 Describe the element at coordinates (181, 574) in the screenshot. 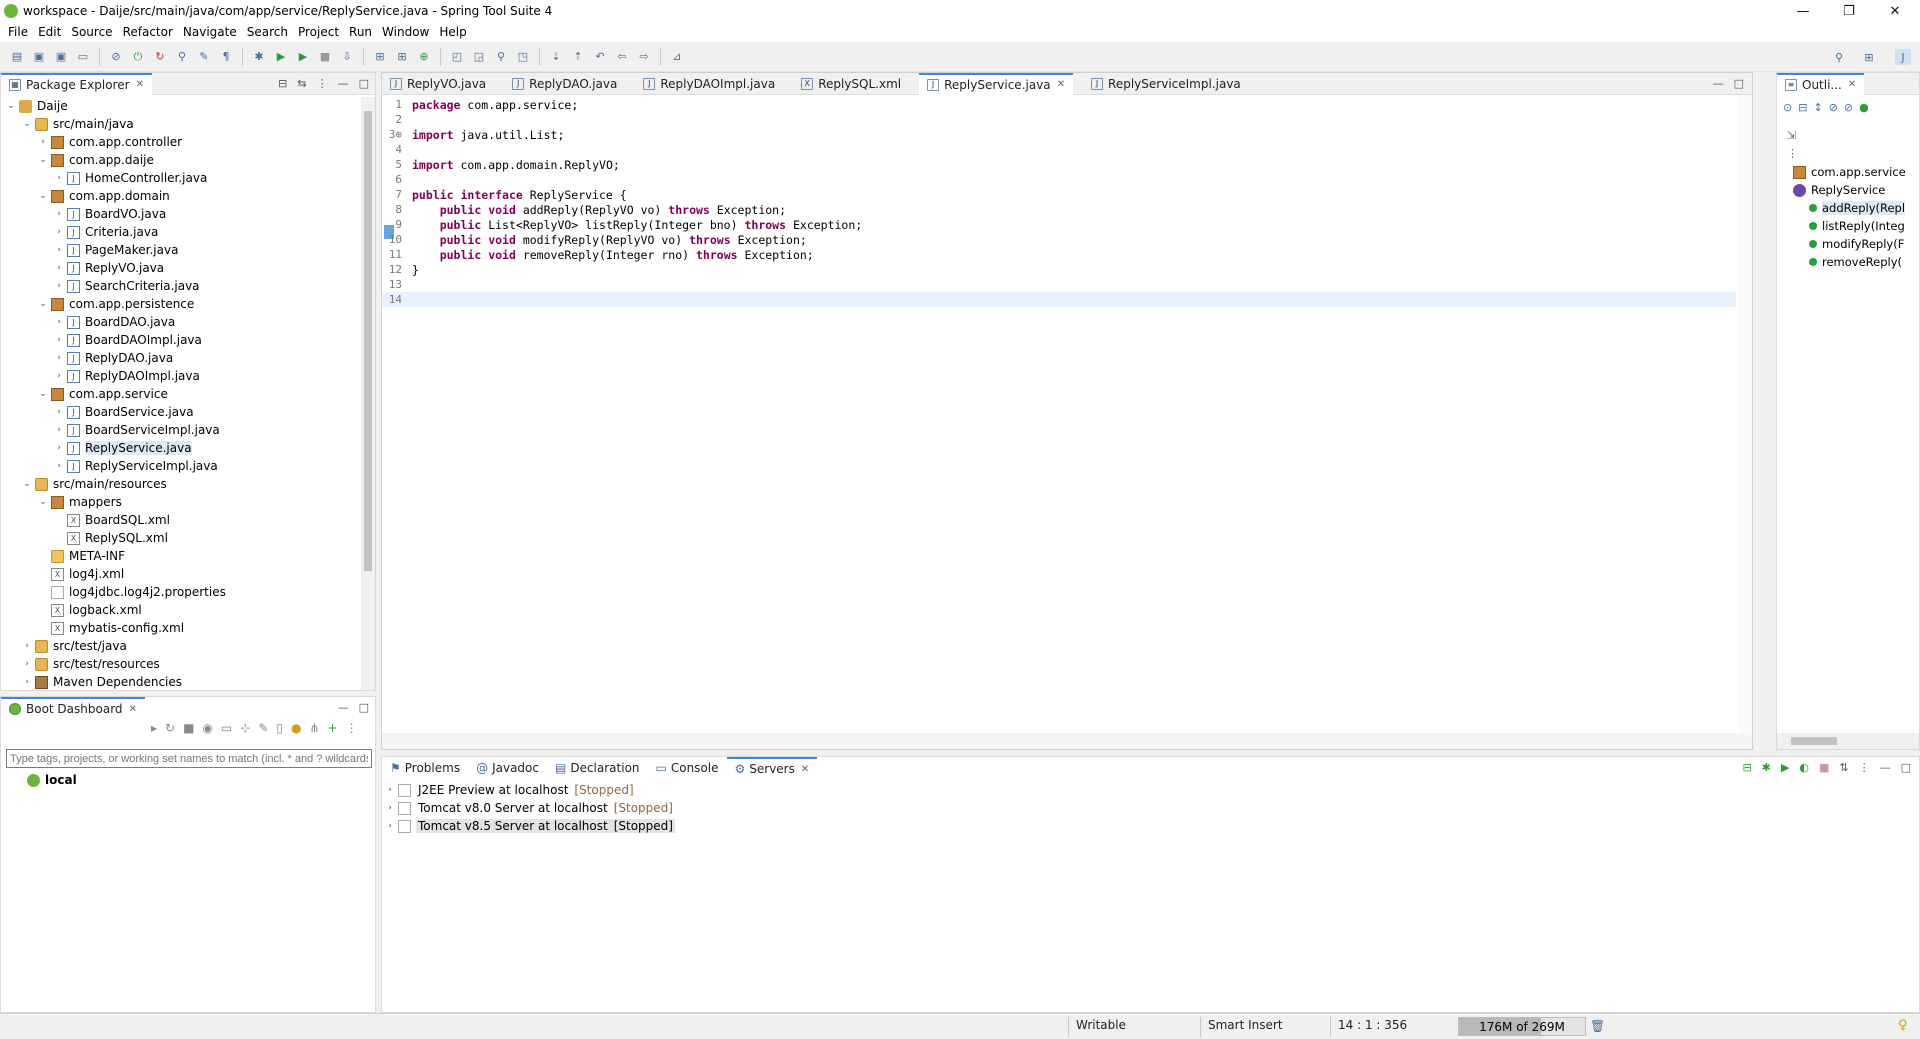

I see `tree-item: Xlog4j.xml` at that location.